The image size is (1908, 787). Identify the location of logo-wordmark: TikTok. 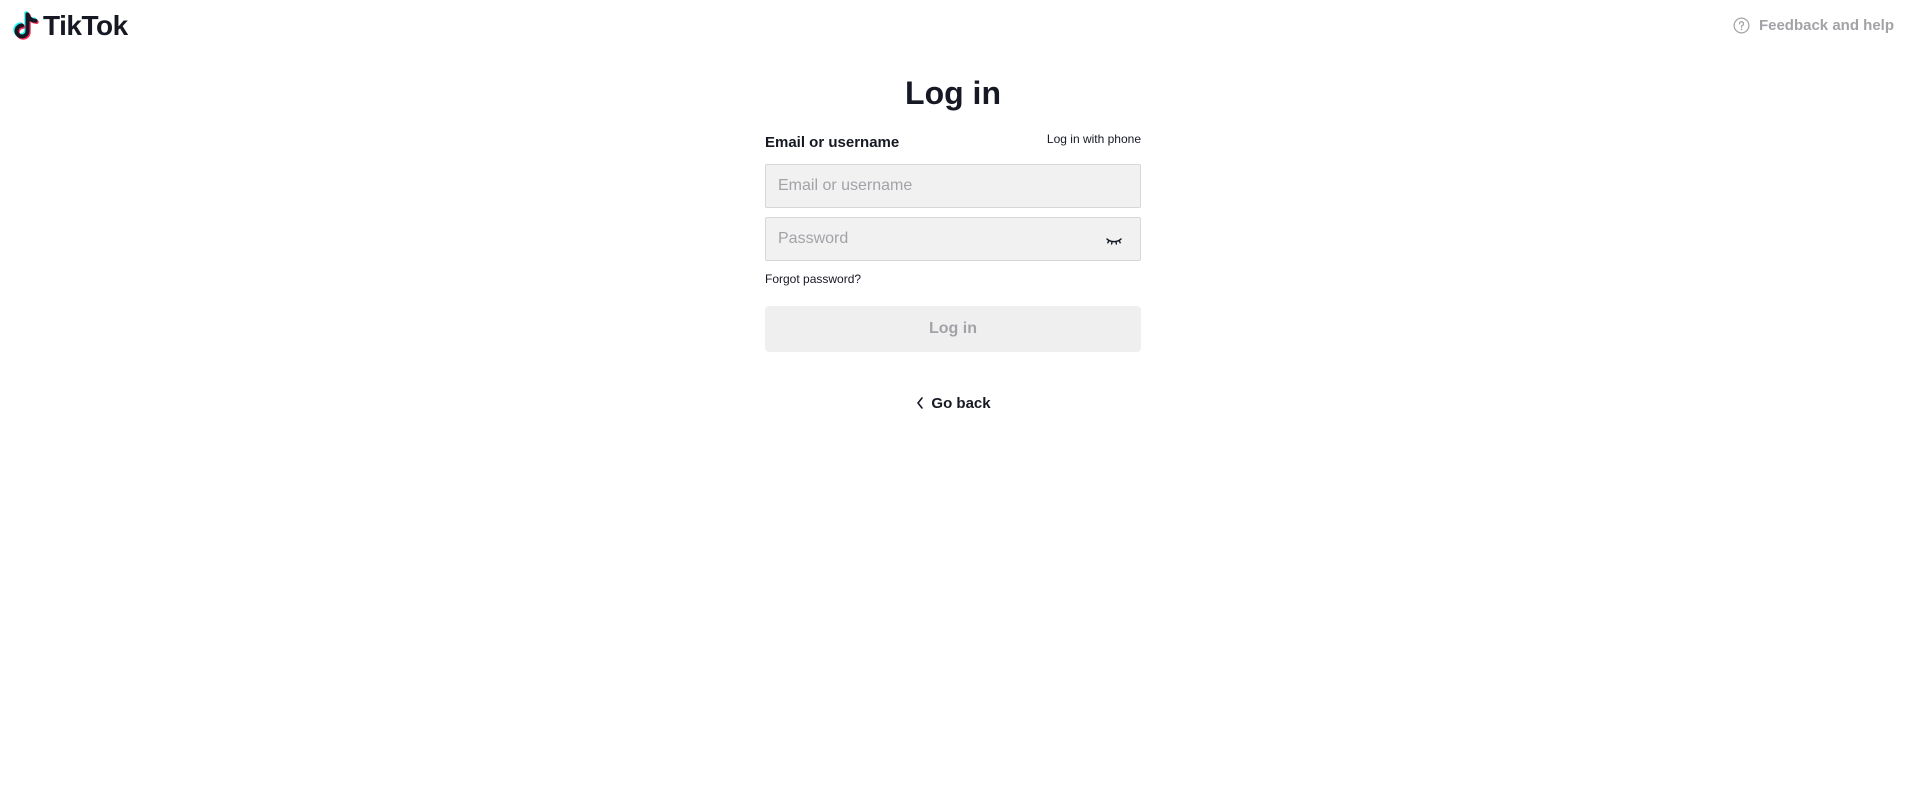
(85, 25).